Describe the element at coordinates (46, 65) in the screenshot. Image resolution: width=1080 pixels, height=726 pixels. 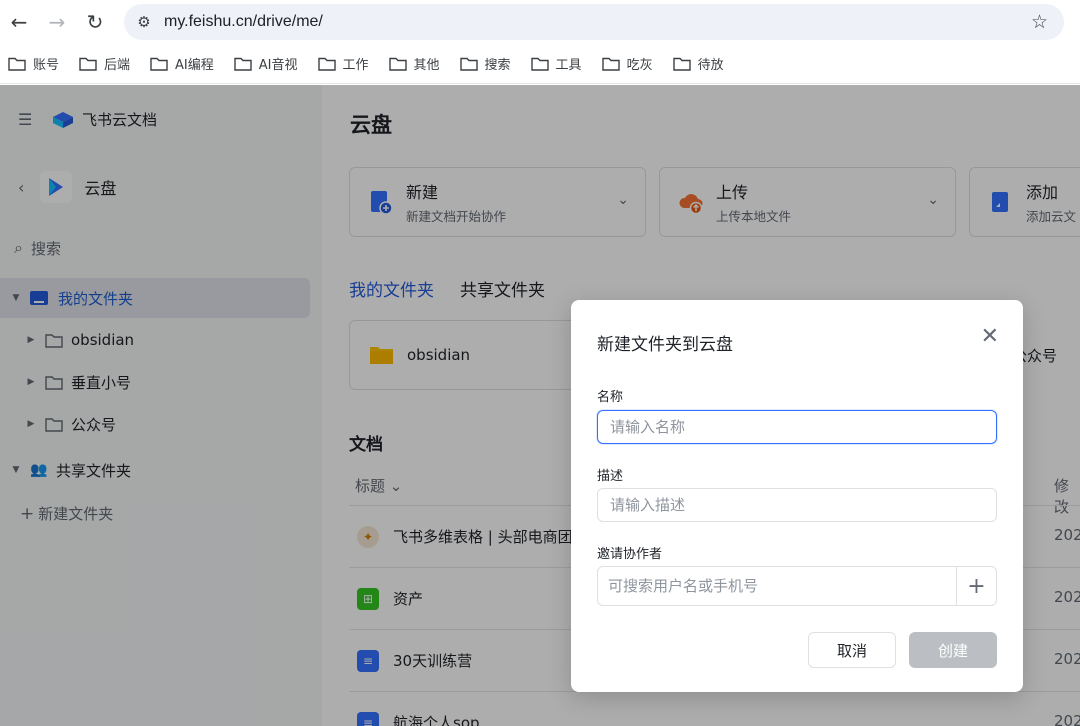
I see `bookmark-label: 账号` at that location.